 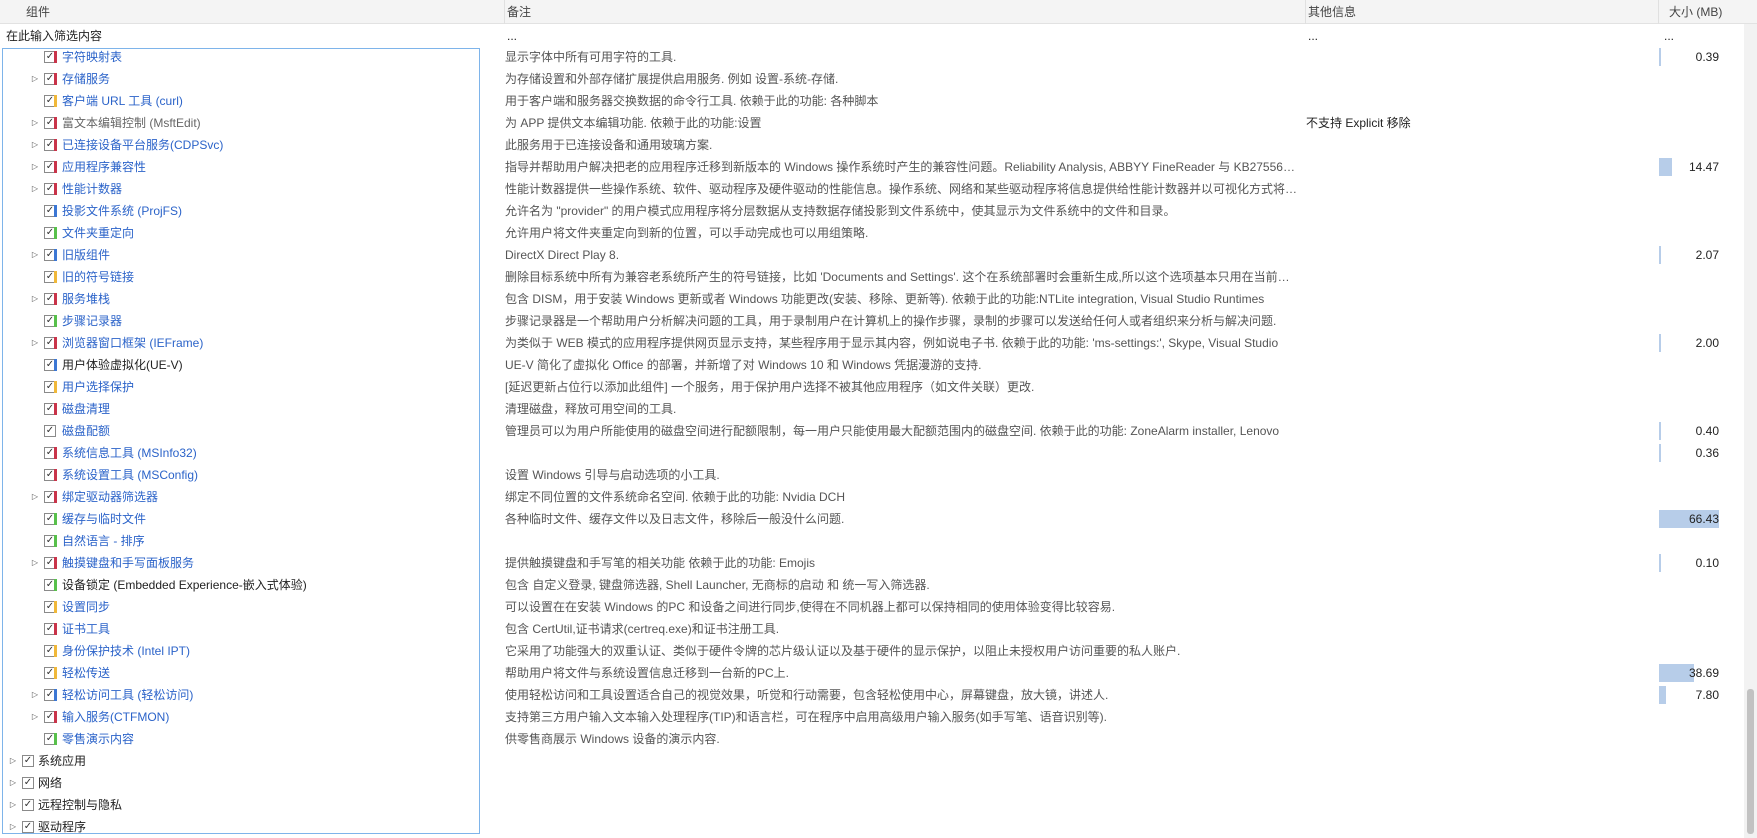 I want to click on filter-input, so click(x=241, y=36).